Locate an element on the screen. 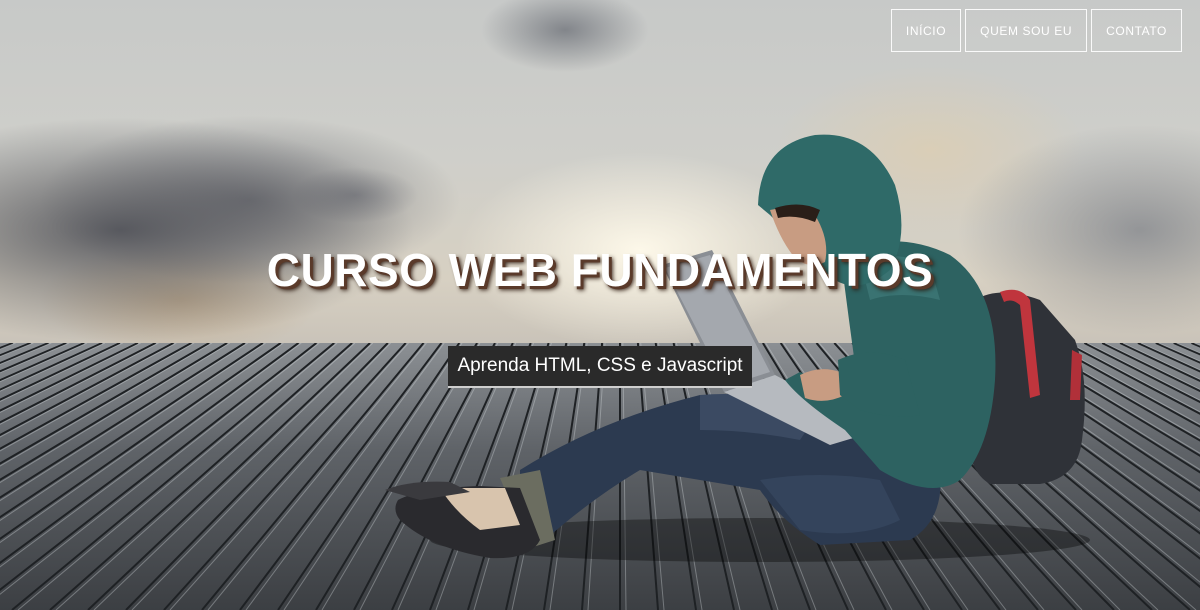 Image resolution: width=1200 pixels, height=610 pixels. hero-subtitle-container: Aprenda HTML, CSS e Javascript is located at coordinates (600, 367).